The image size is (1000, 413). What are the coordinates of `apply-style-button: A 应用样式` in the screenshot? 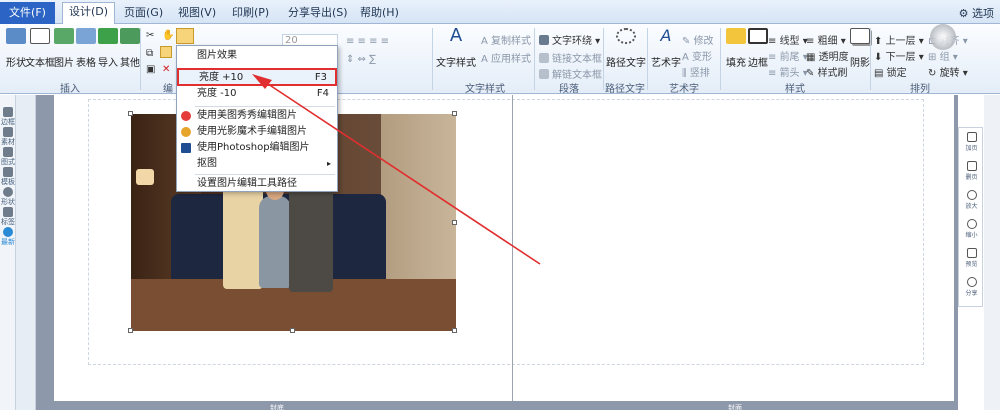 It's located at (506, 57).